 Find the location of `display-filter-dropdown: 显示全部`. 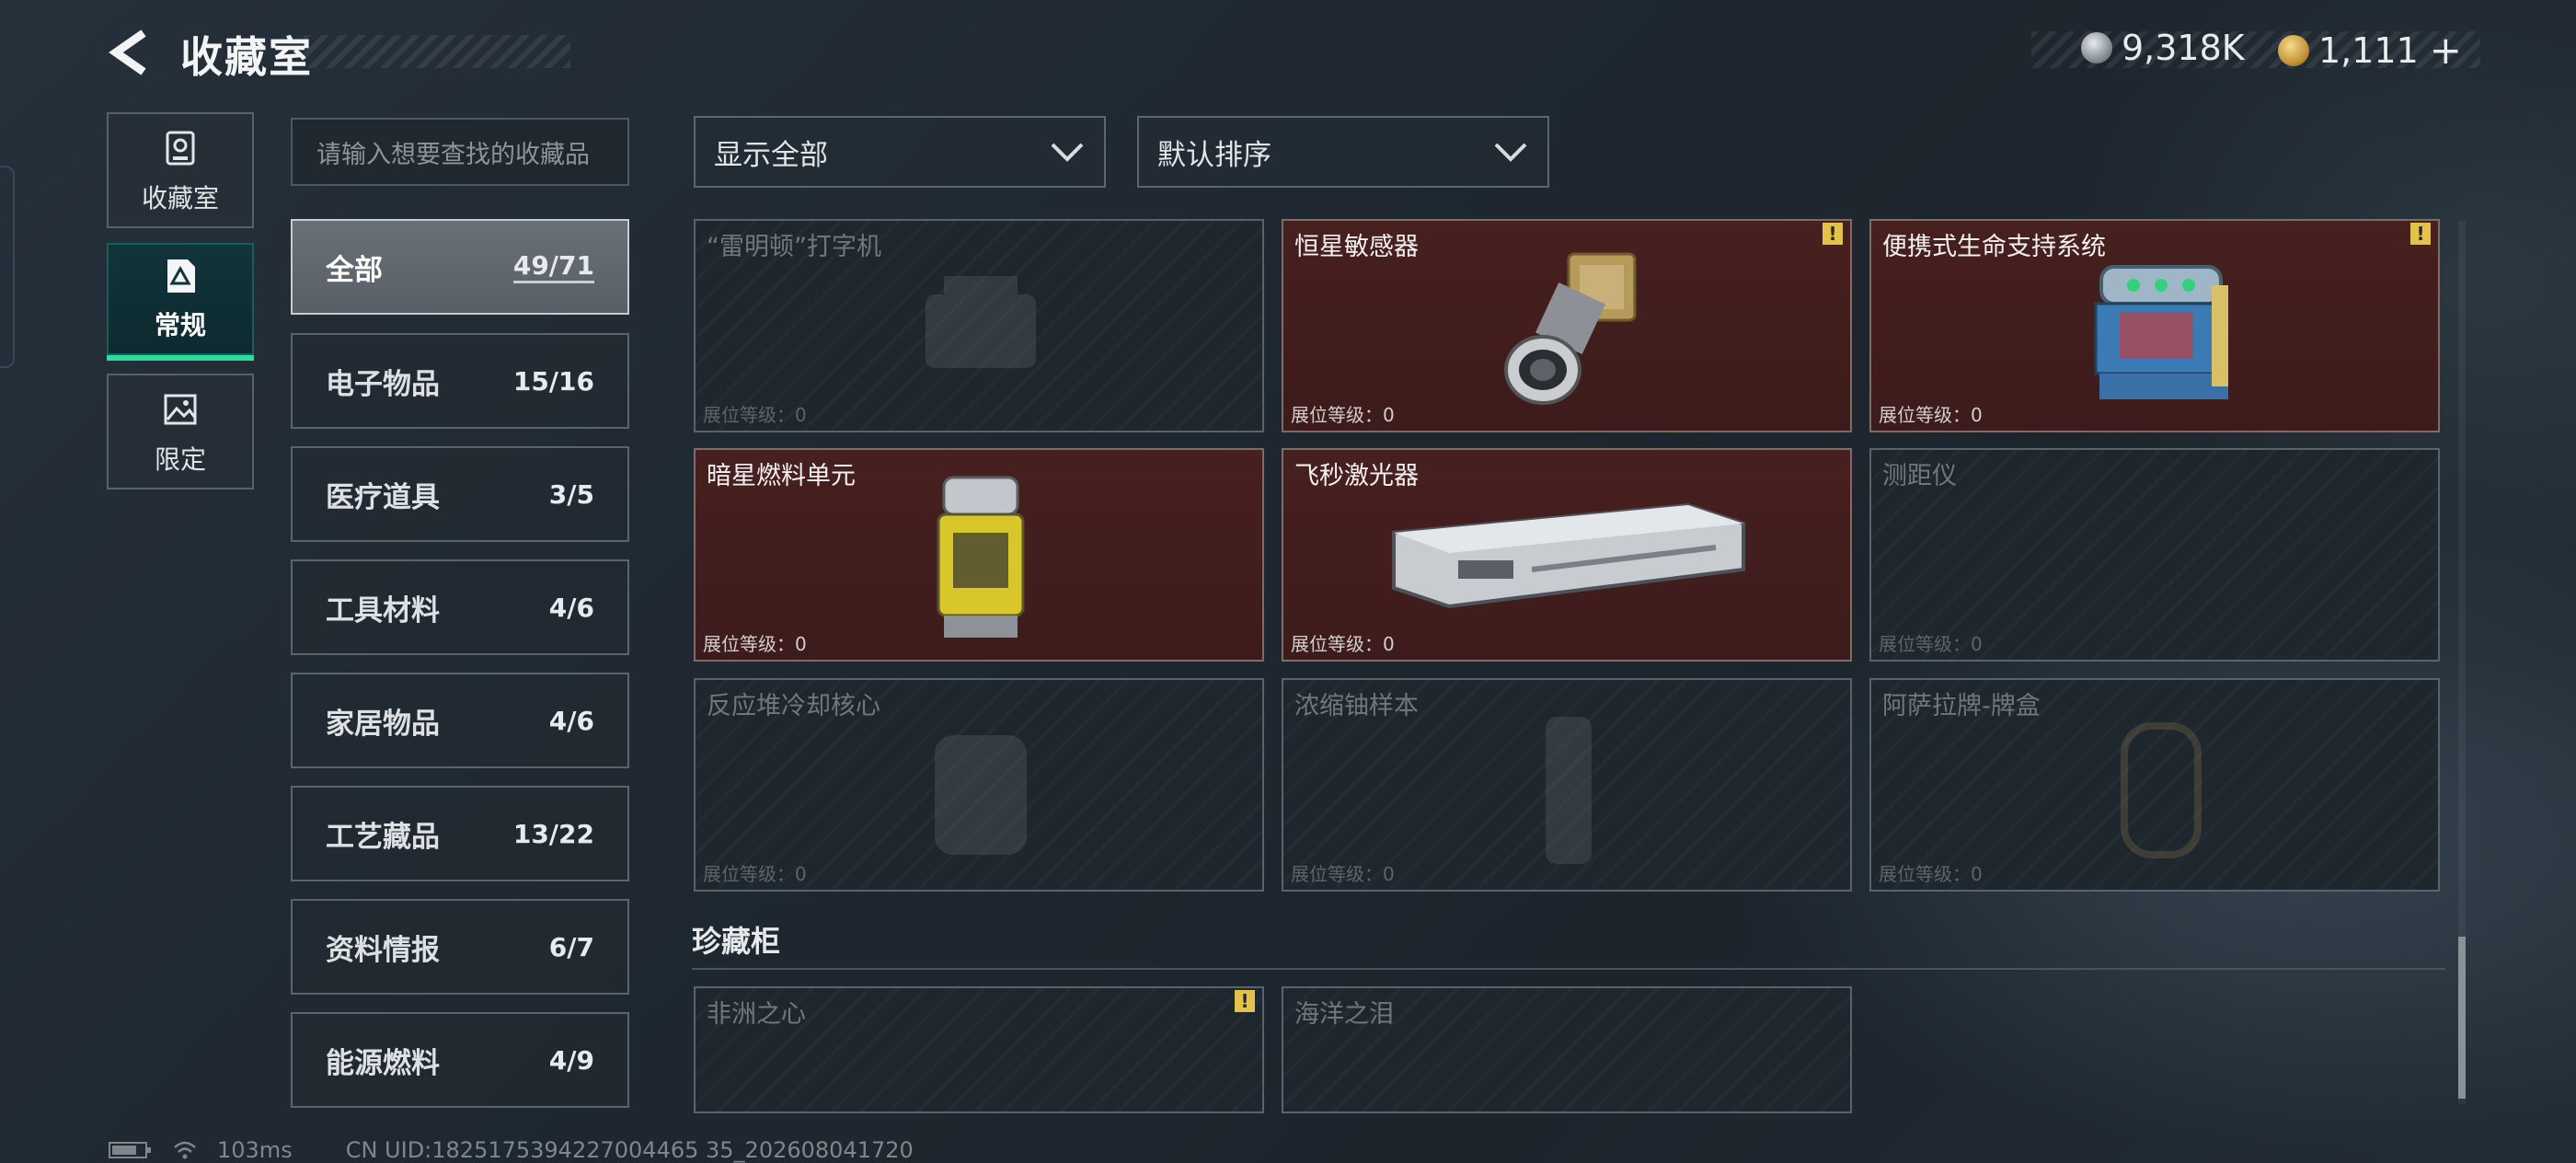

display-filter-dropdown: 显示全部 is located at coordinates (900, 152).